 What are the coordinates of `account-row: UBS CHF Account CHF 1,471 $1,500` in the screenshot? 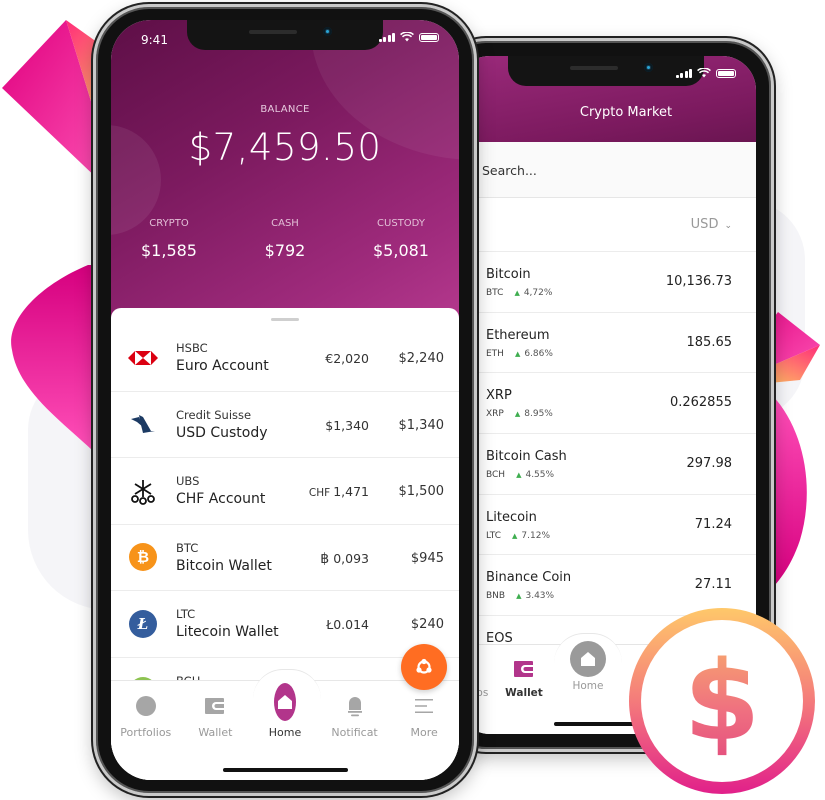 It's located at (285, 491).